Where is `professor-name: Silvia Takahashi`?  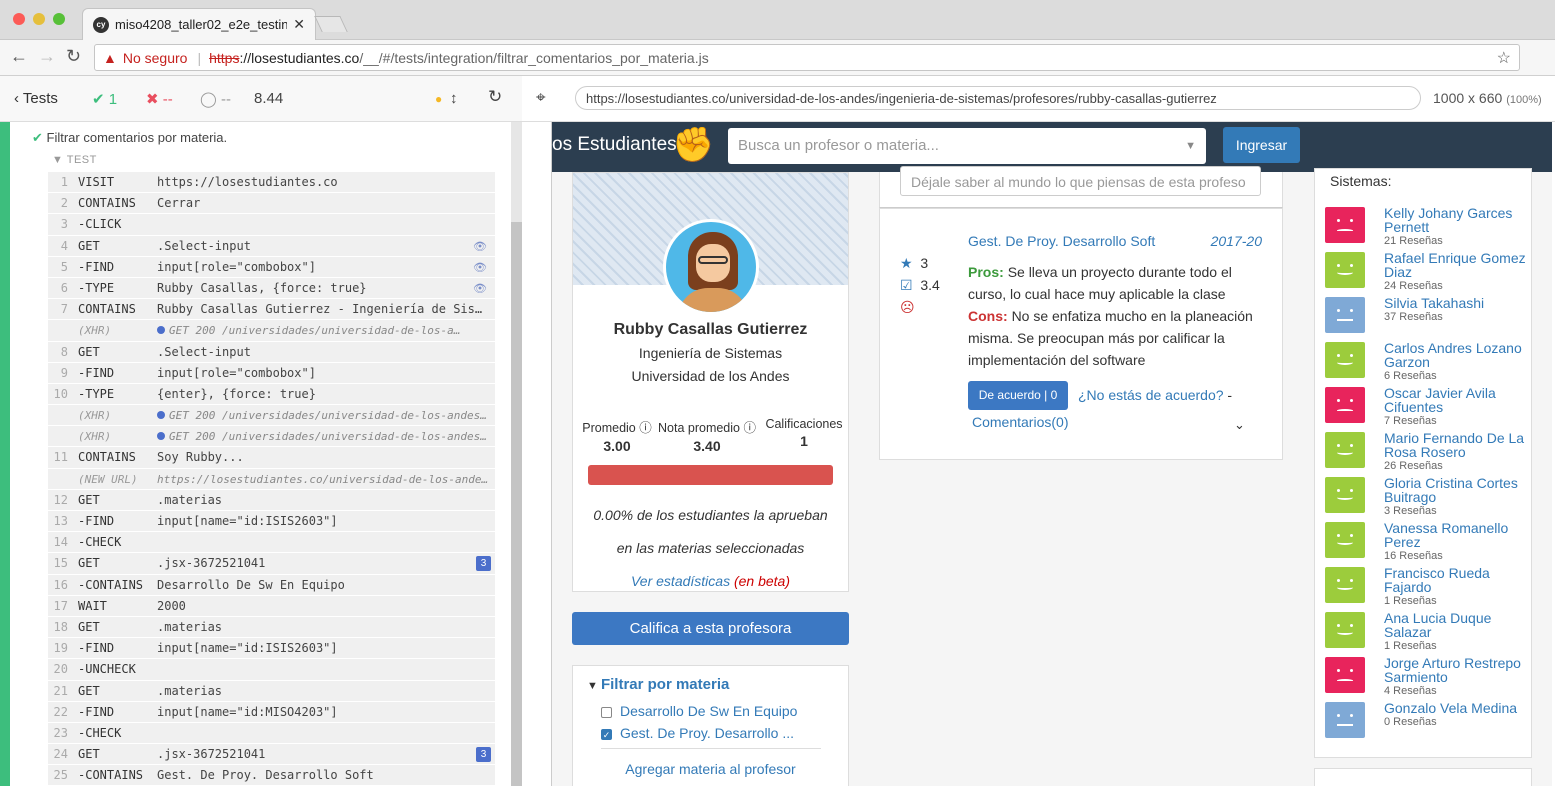 professor-name: Silvia Takahashi is located at coordinates (1434, 303).